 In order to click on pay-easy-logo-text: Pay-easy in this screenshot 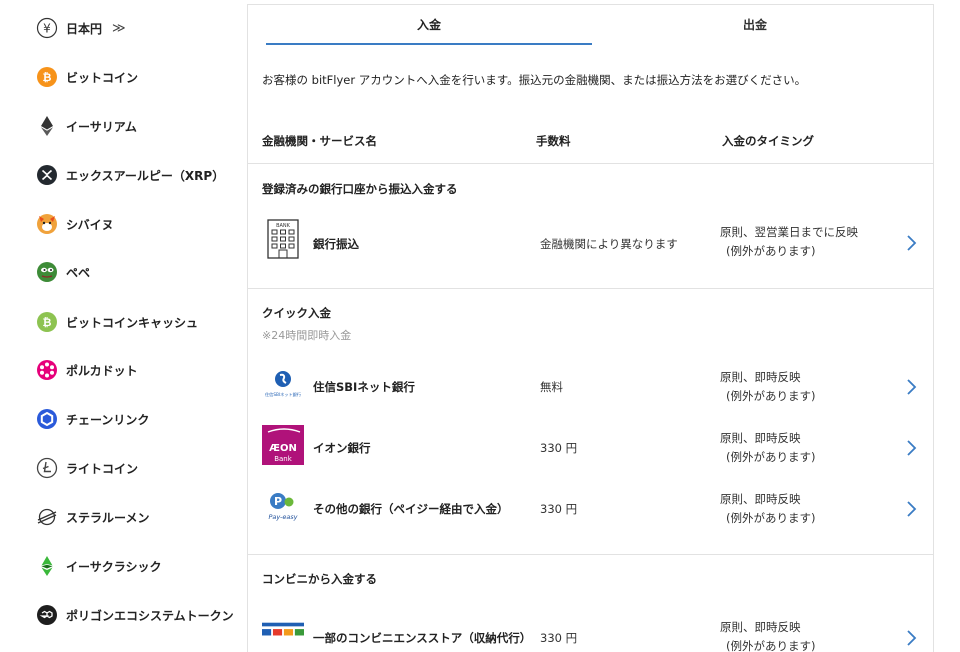, I will do `click(282, 517)`.